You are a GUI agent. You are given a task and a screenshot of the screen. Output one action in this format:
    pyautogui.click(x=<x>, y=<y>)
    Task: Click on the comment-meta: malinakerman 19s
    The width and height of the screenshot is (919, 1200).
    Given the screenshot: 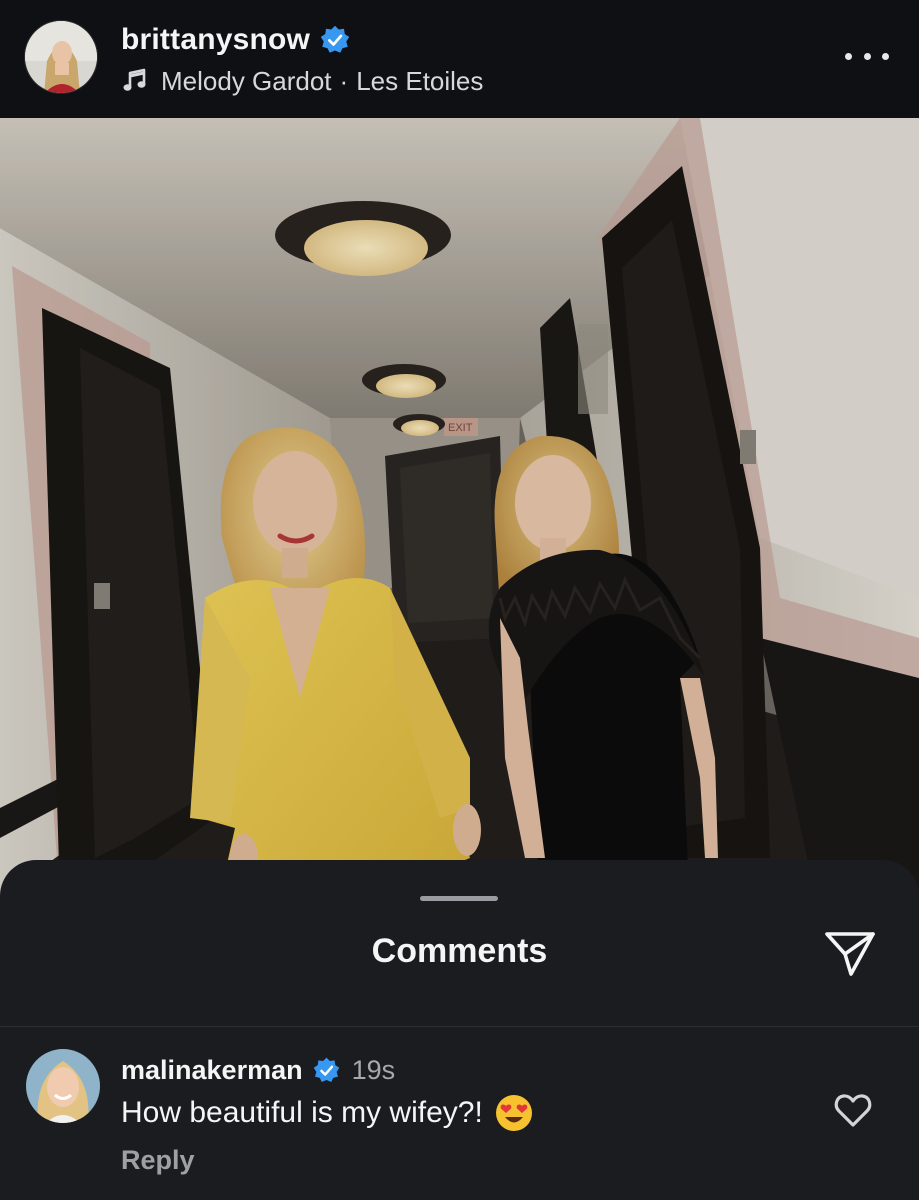 What is the action you would take?
    pyautogui.click(x=258, y=1070)
    